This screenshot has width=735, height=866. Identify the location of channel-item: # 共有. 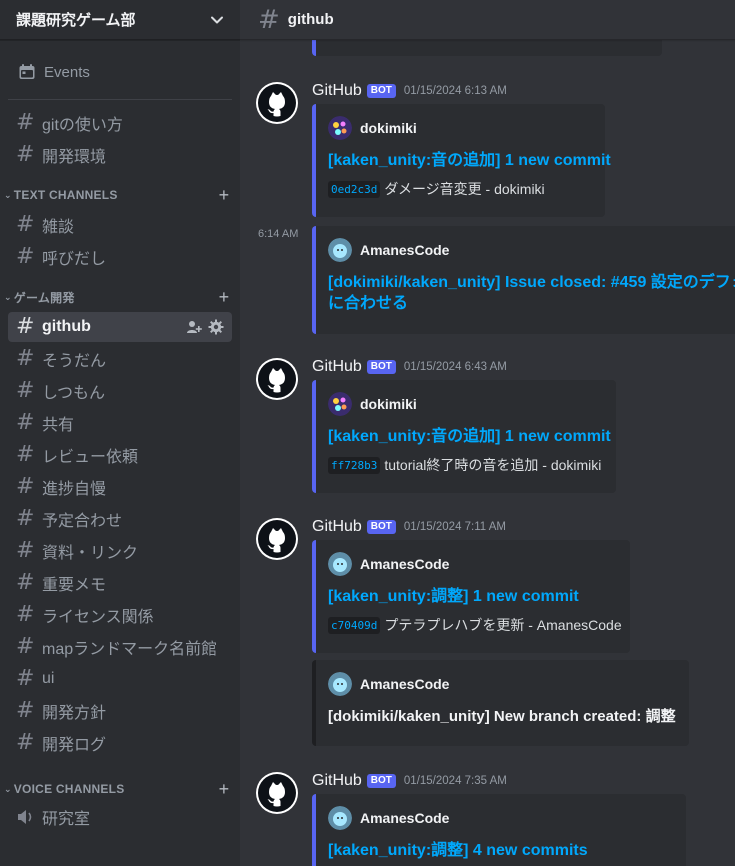
(120, 423).